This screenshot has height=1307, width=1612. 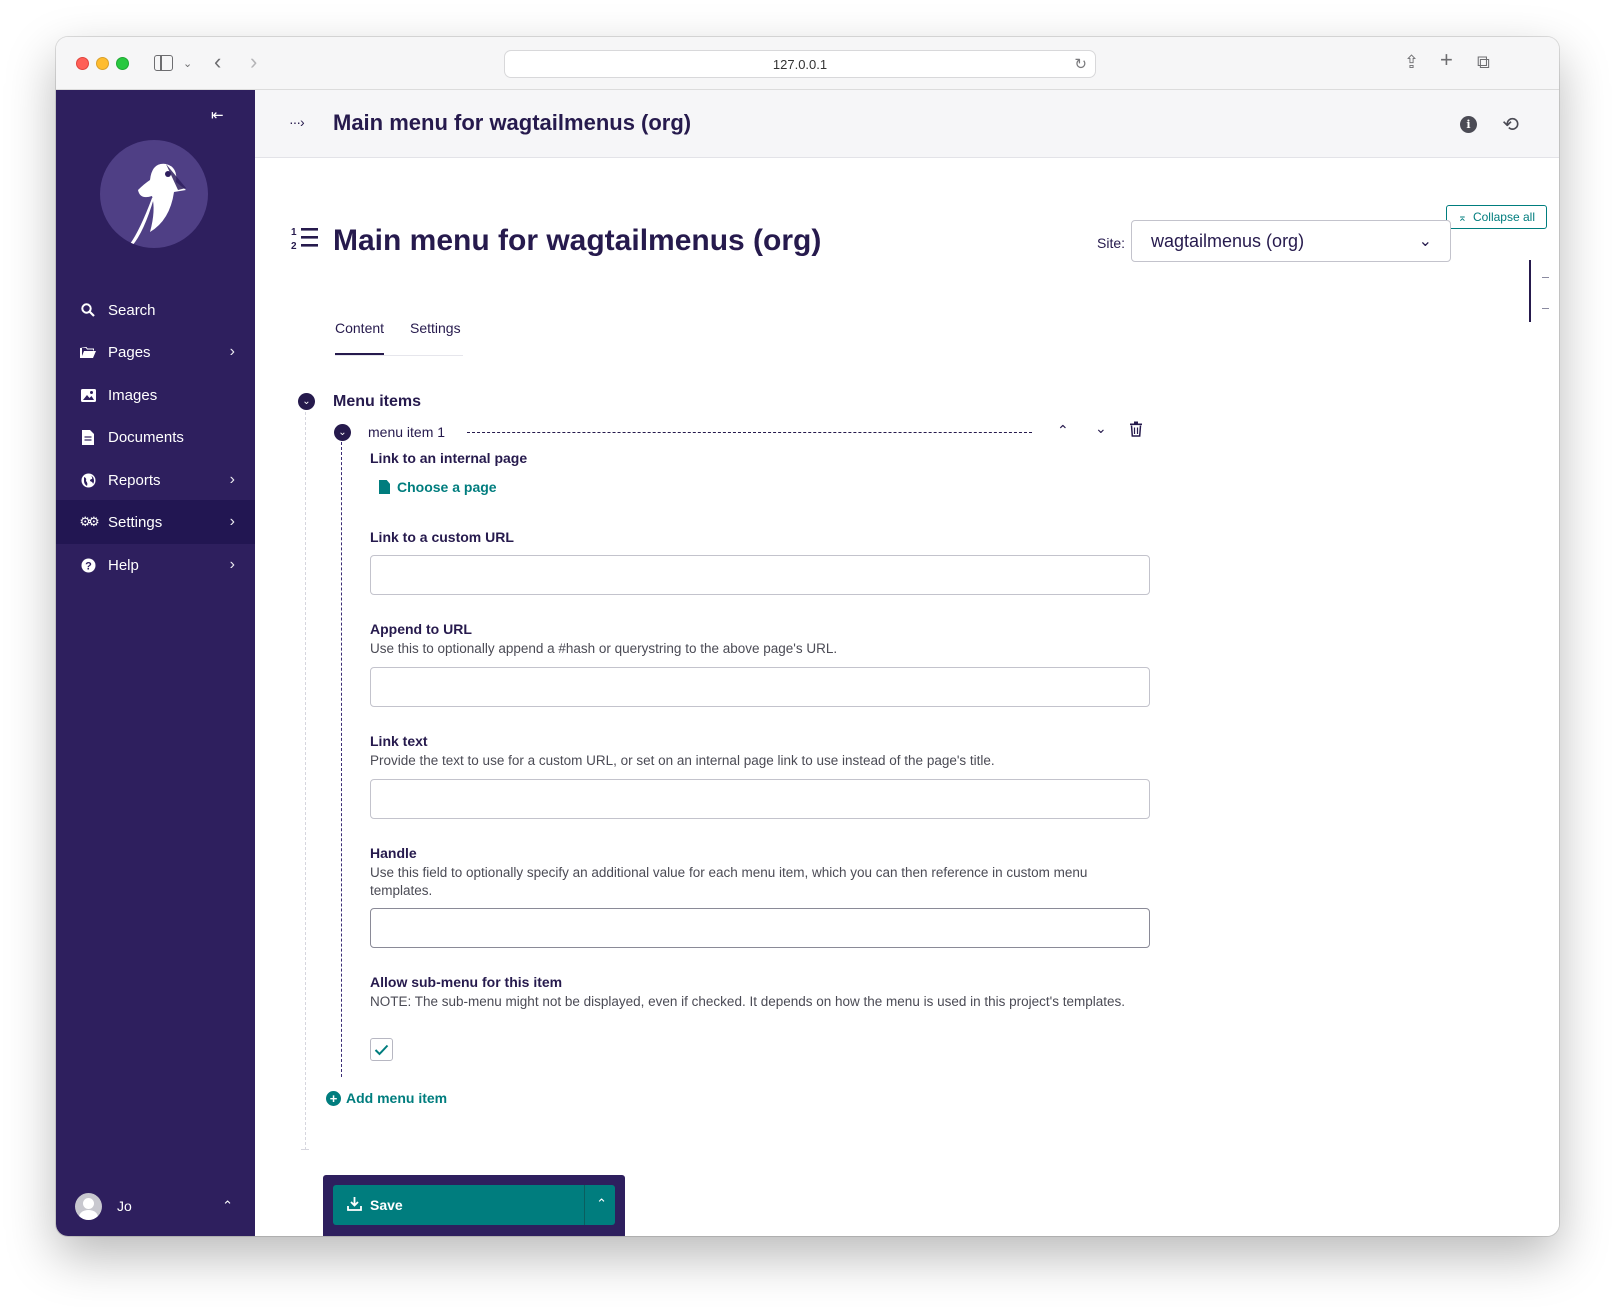 What do you see at coordinates (438, 487) in the screenshot?
I see `choose-page-button: Choose a page` at bounding box center [438, 487].